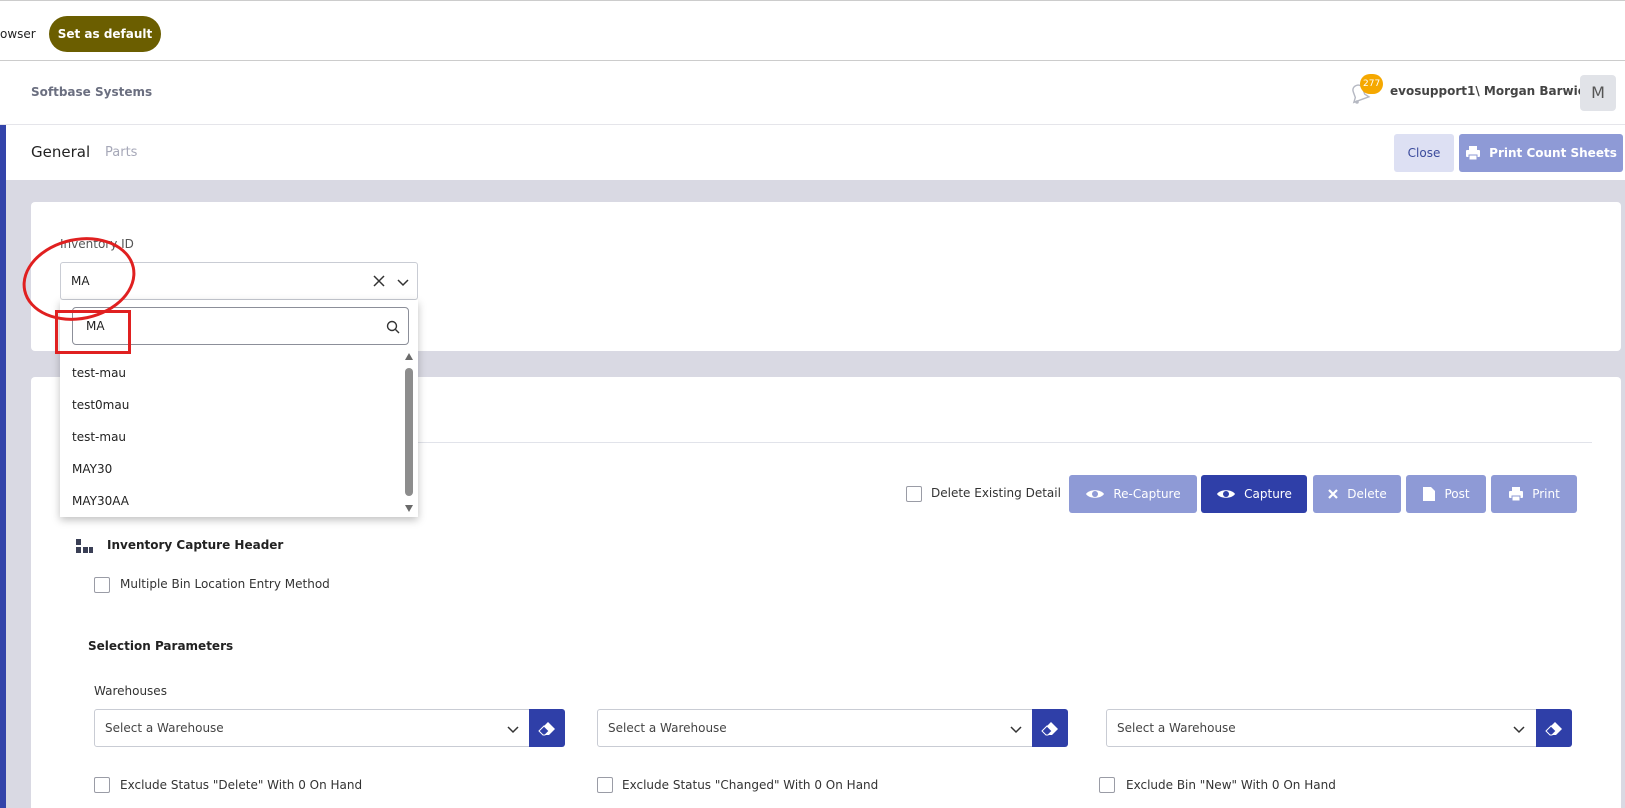  Describe the element at coordinates (1321, 728) in the screenshot. I see `warehouse-select-3: Select a Warehouse` at that location.